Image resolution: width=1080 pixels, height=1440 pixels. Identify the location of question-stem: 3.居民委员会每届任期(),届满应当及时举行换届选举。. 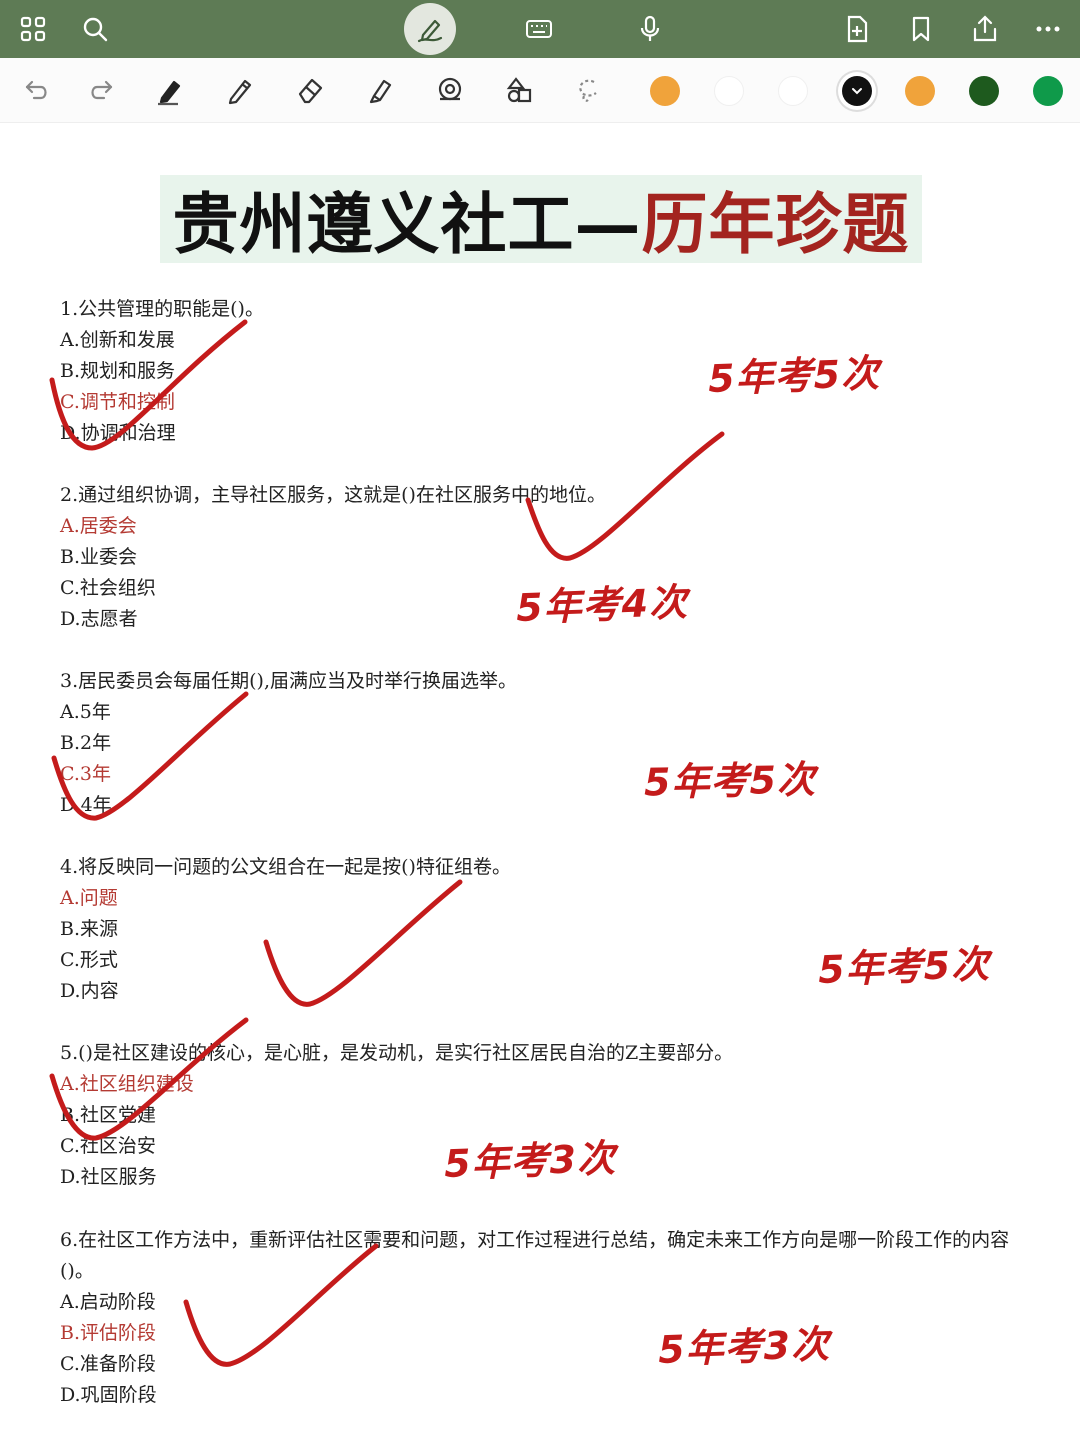
(288, 681).